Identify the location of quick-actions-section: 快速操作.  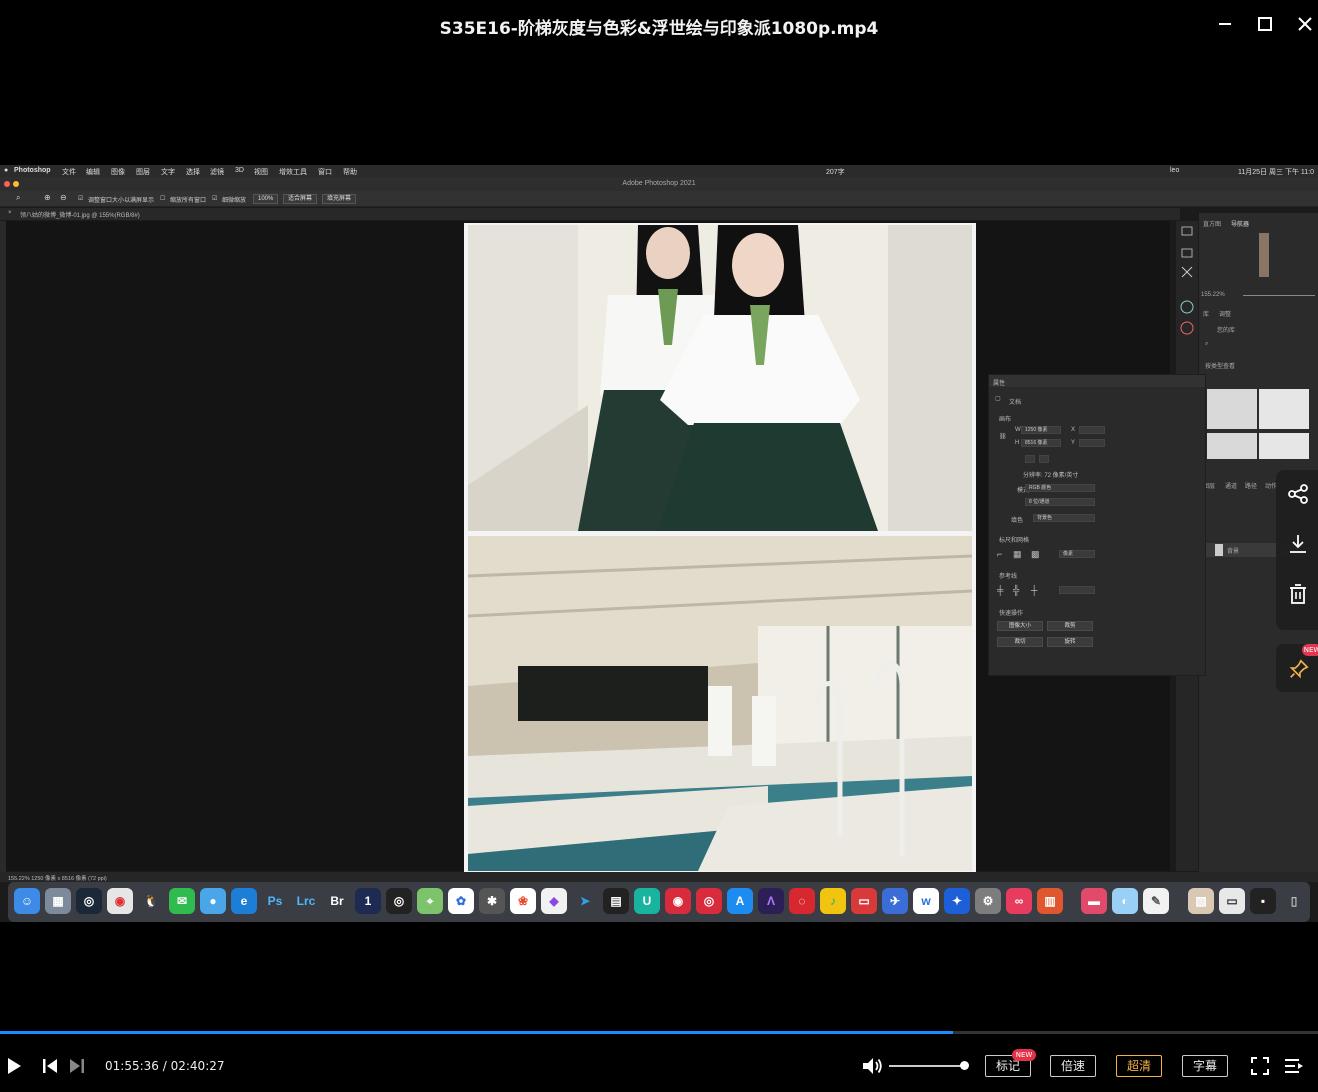
(1011, 612).